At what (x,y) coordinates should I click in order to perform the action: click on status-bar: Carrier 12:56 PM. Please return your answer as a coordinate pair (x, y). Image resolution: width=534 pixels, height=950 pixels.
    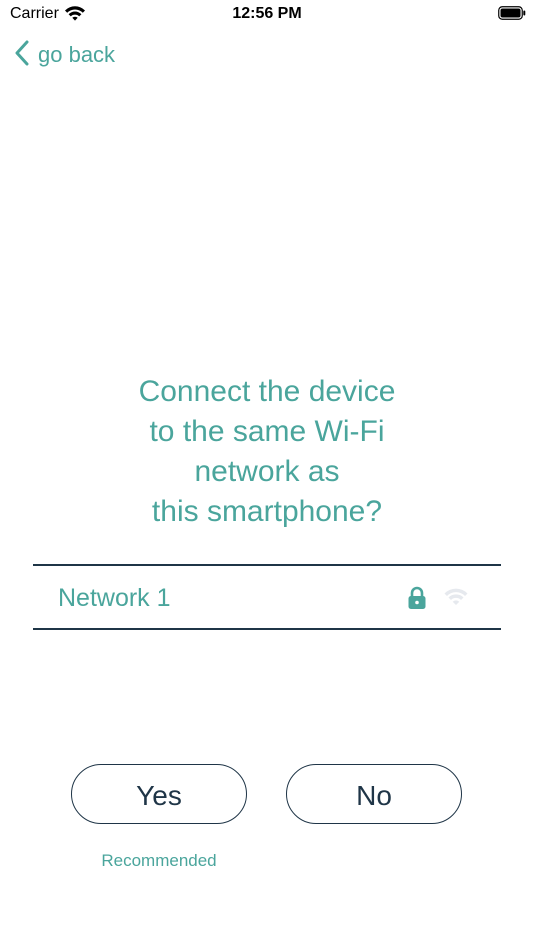
    Looking at the image, I should click on (267, 15).